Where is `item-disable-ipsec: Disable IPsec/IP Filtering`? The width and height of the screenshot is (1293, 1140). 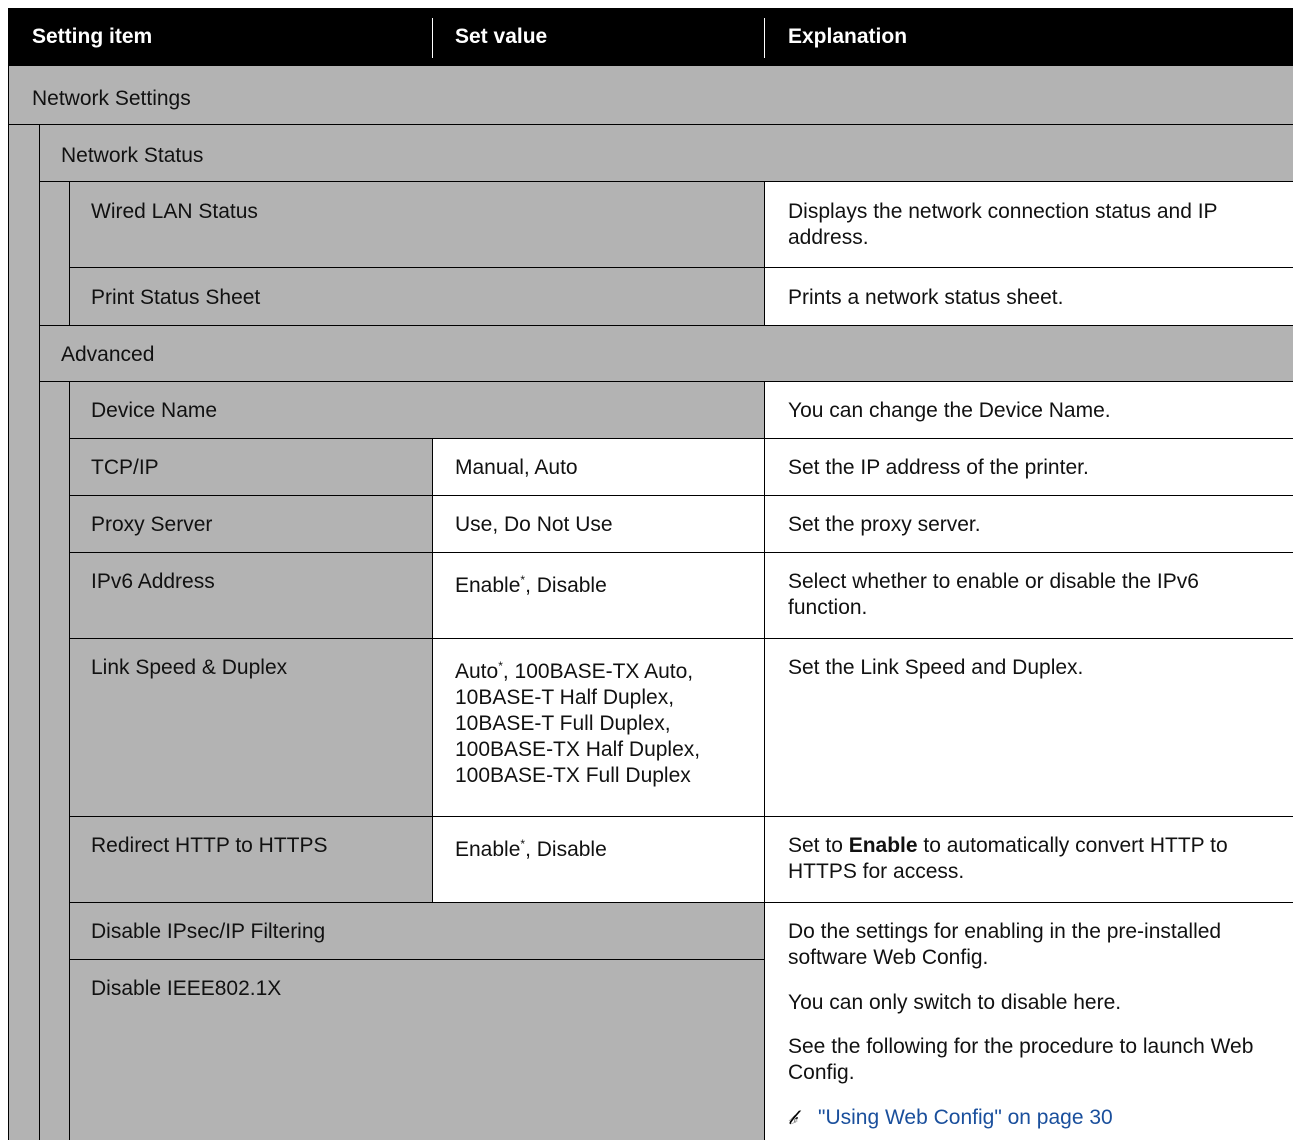 item-disable-ipsec: Disable IPsec/IP Filtering is located at coordinates (208, 931).